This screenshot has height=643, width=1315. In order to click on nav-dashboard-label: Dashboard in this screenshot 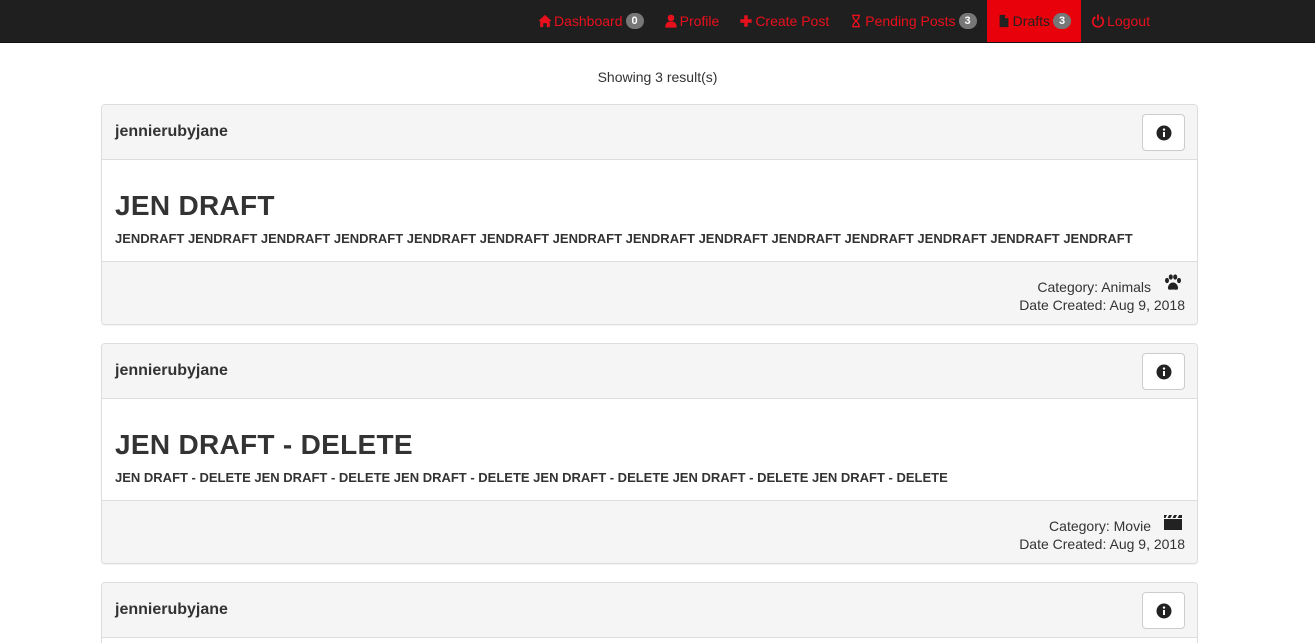, I will do `click(588, 21)`.